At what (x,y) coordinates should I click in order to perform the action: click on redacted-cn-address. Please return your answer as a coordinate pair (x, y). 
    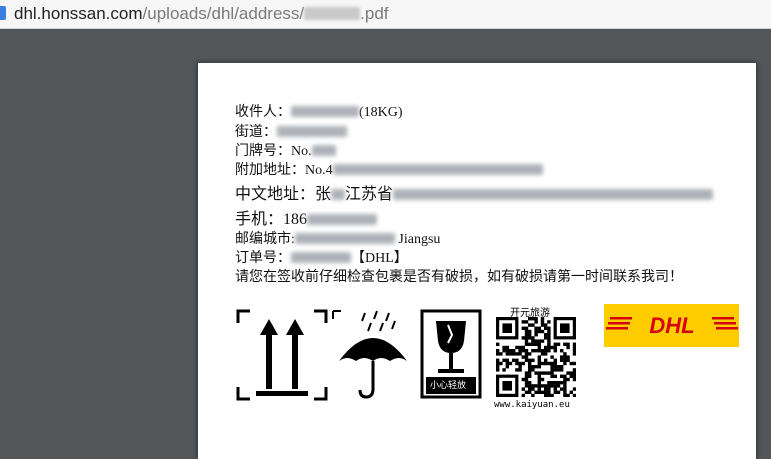
    Looking at the image, I should click on (553, 194).